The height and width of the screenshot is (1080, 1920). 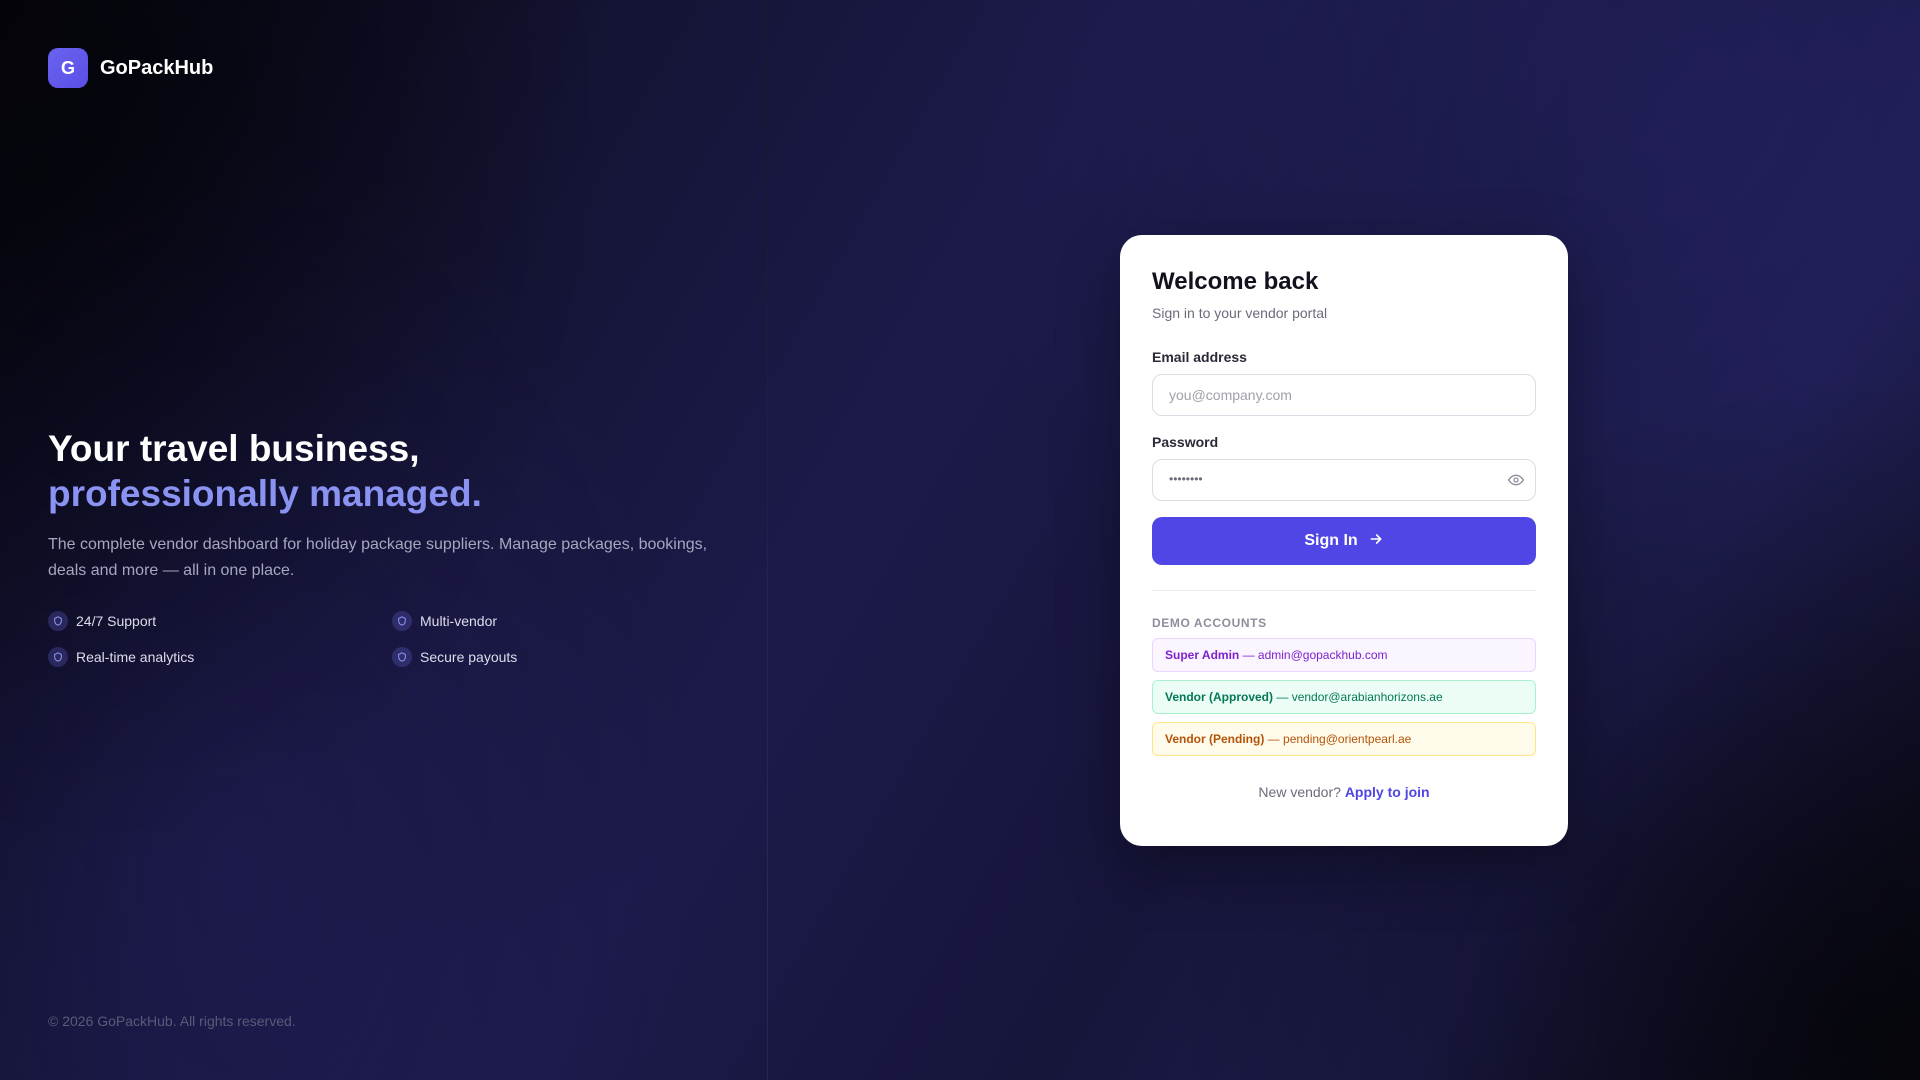 What do you see at coordinates (1344, 590) in the screenshot?
I see `divider` at bounding box center [1344, 590].